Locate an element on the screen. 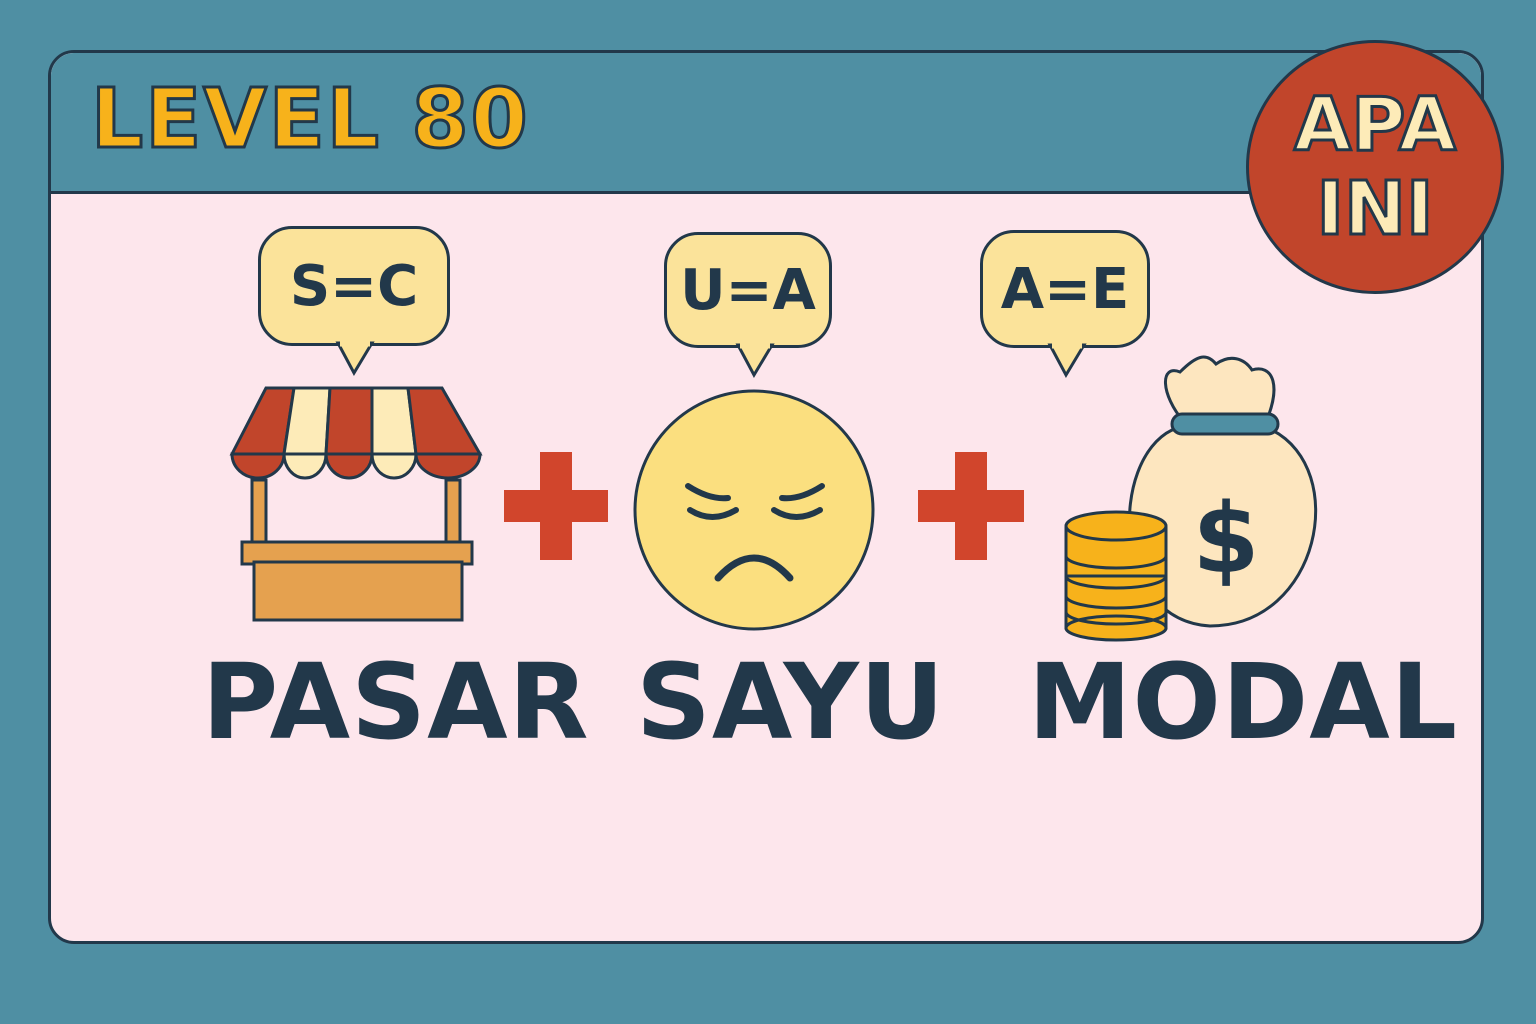  hint-text-1: S=C is located at coordinates (354, 286).